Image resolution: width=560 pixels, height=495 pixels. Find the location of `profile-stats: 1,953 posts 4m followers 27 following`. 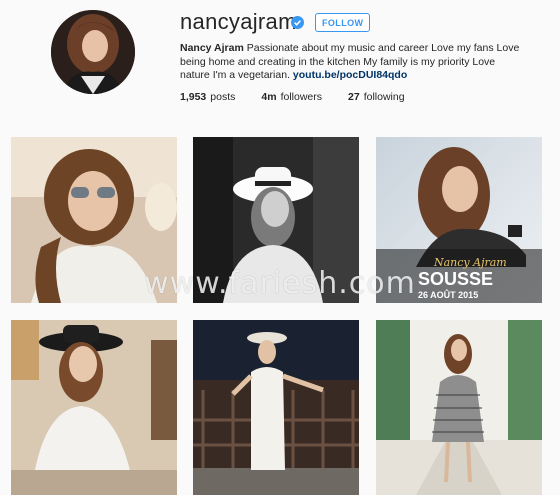

profile-stats: 1,953 posts 4m followers 27 following is located at coordinates (305, 97).